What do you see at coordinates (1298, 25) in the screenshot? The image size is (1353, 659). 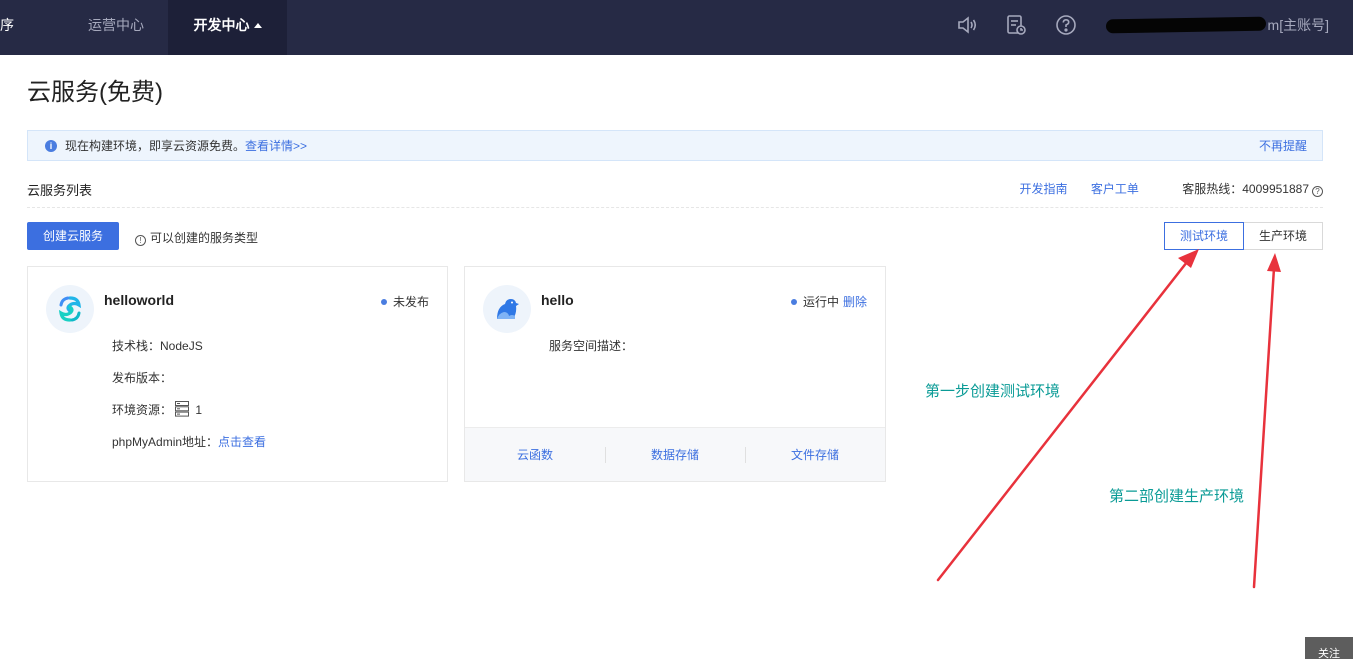 I see `account-role-label: m[主账号]` at bounding box center [1298, 25].